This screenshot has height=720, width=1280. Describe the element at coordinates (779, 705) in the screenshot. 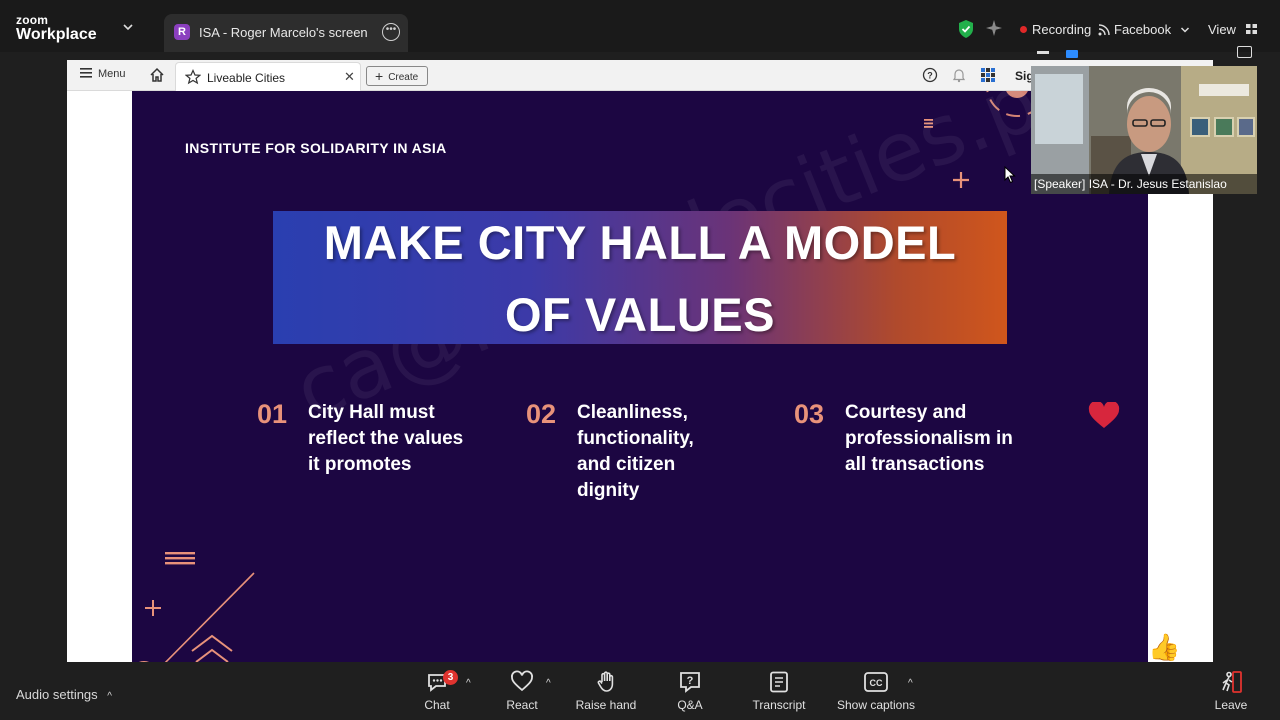

I see `transcript-label: Transcript` at that location.